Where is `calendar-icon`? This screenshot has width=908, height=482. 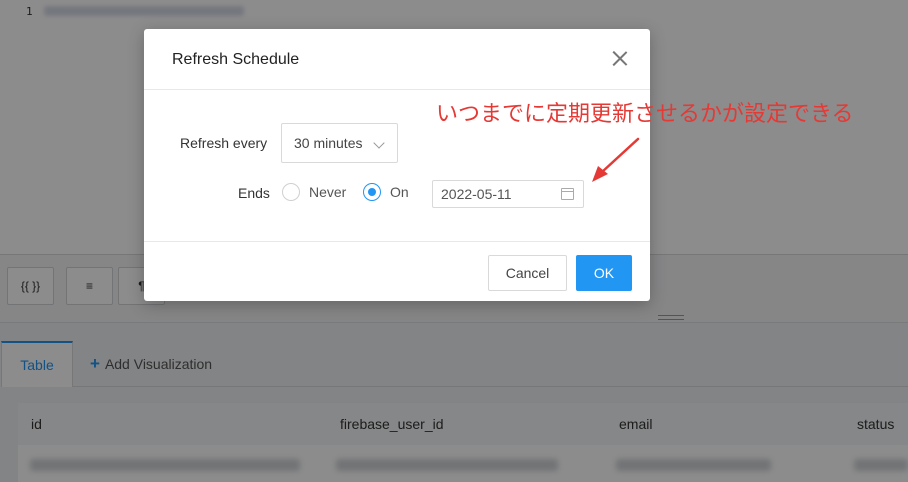
calendar-icon is located at coordinates (567, 194).